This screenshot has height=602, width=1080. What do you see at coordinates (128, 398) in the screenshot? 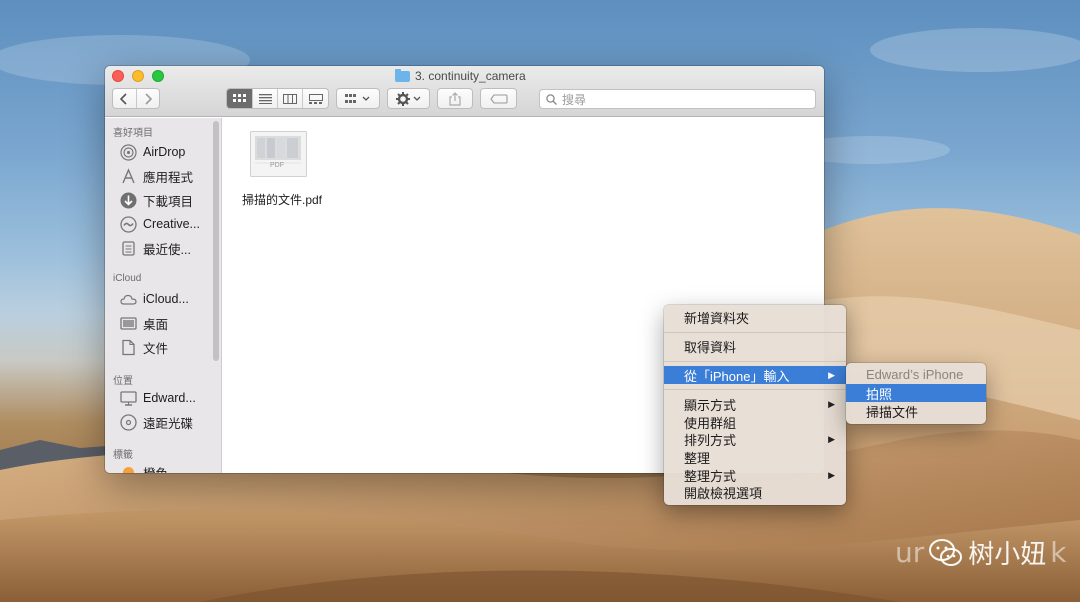
I see `computer-icon` at bounding box center [128, 398].